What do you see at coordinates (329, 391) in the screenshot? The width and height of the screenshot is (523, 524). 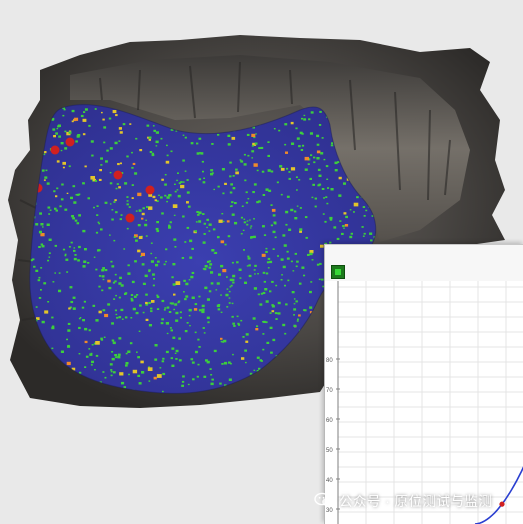 I see `y-tick-label: 70` at bounding box center [329, 391].